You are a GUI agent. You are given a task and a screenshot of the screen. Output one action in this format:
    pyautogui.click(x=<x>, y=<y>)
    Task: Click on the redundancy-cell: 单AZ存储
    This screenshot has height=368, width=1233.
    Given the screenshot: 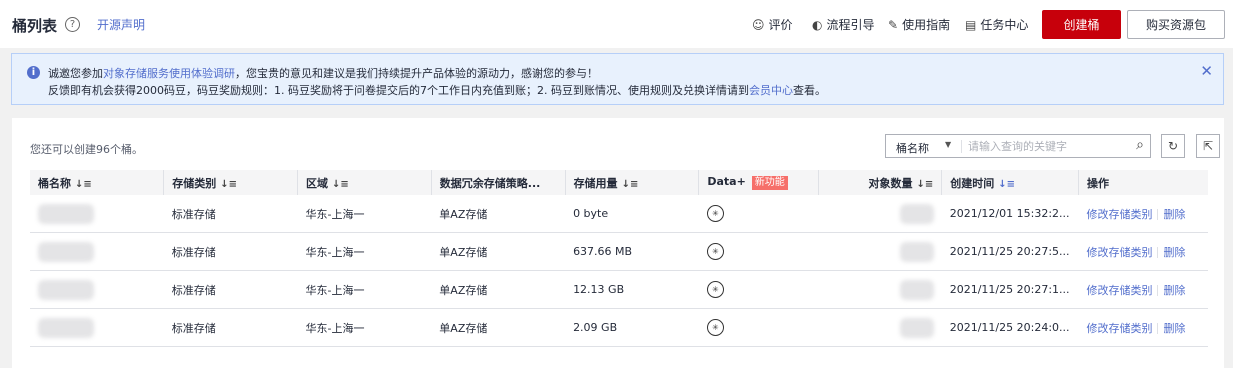 What is the action you would take?
    pyautogui.click(x=498, y=214)
    